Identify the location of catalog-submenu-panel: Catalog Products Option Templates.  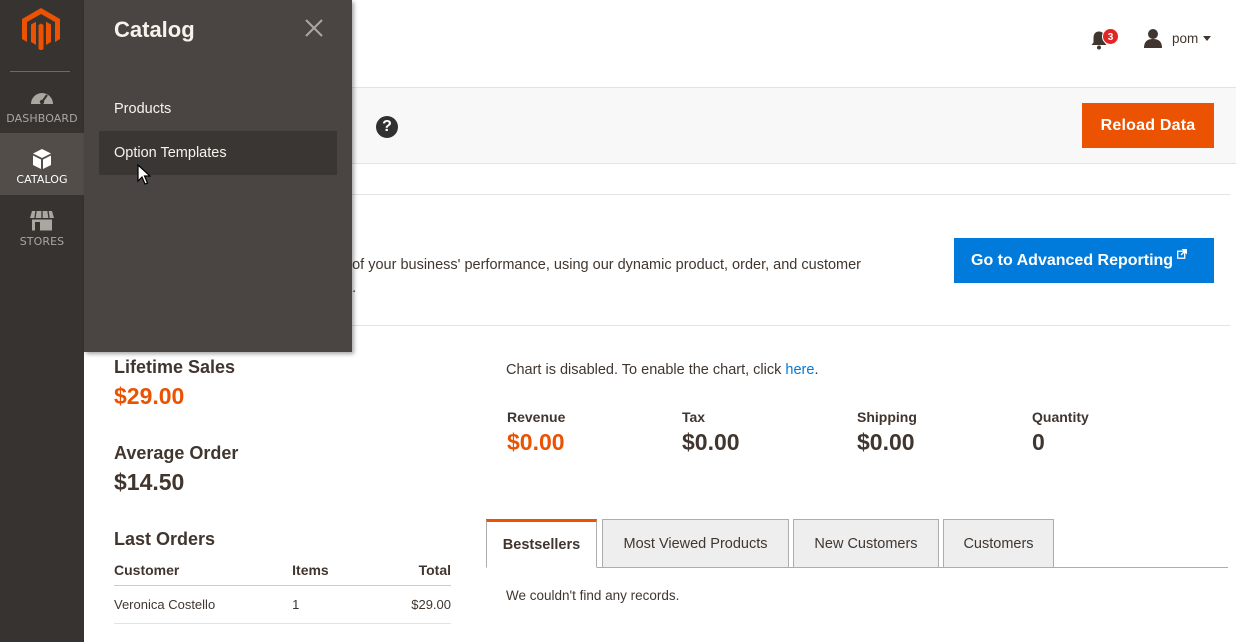
(218, 176).